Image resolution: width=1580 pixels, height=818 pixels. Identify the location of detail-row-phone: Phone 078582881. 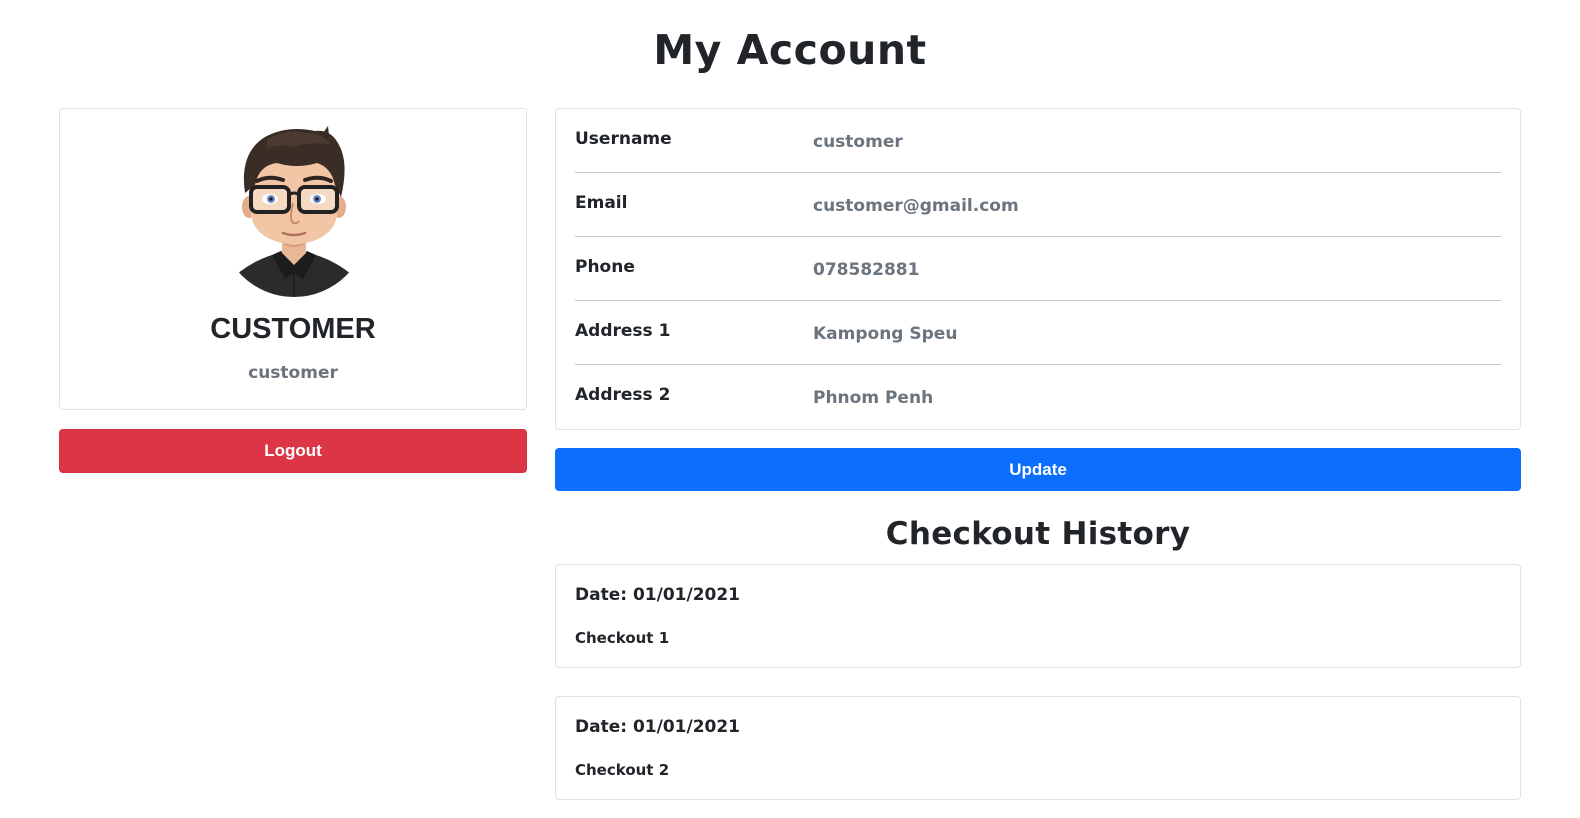
(1038, 269).